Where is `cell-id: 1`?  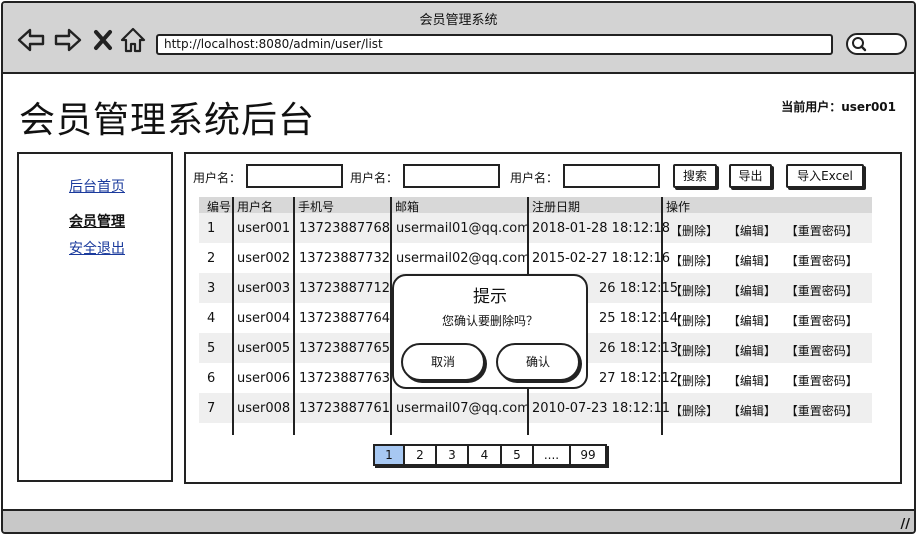 cell-id: 1 is located at coordinates (211, 228).